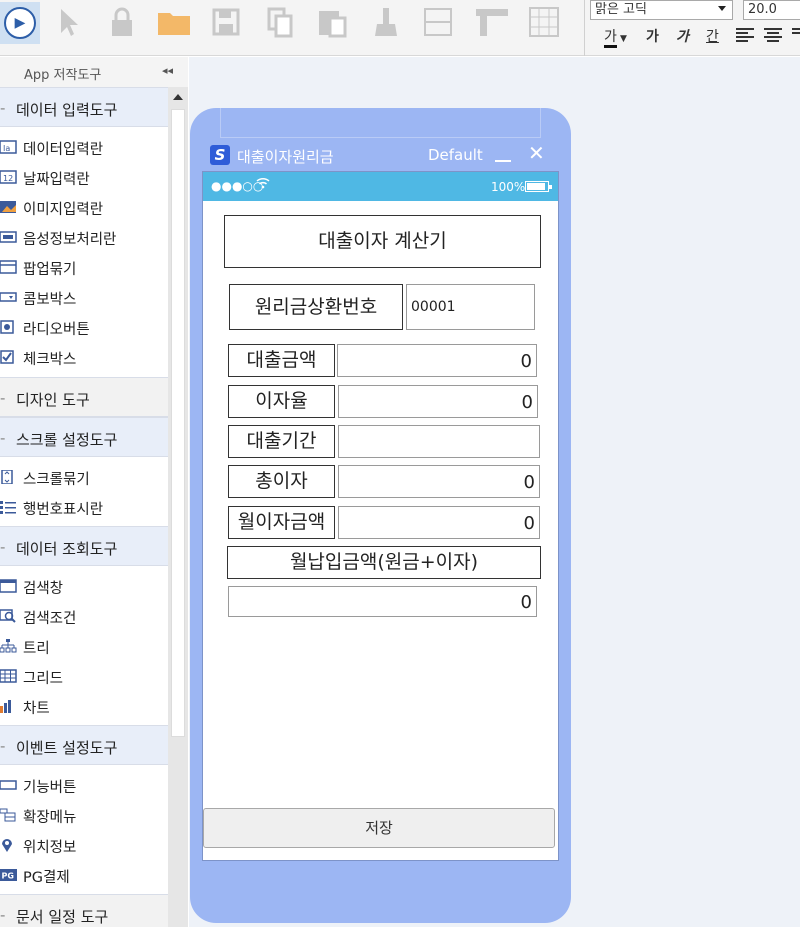  Describe the element at coordinates (84, 616) in the screenshot. I see `tool-search-condition: 검색조건` at that location.